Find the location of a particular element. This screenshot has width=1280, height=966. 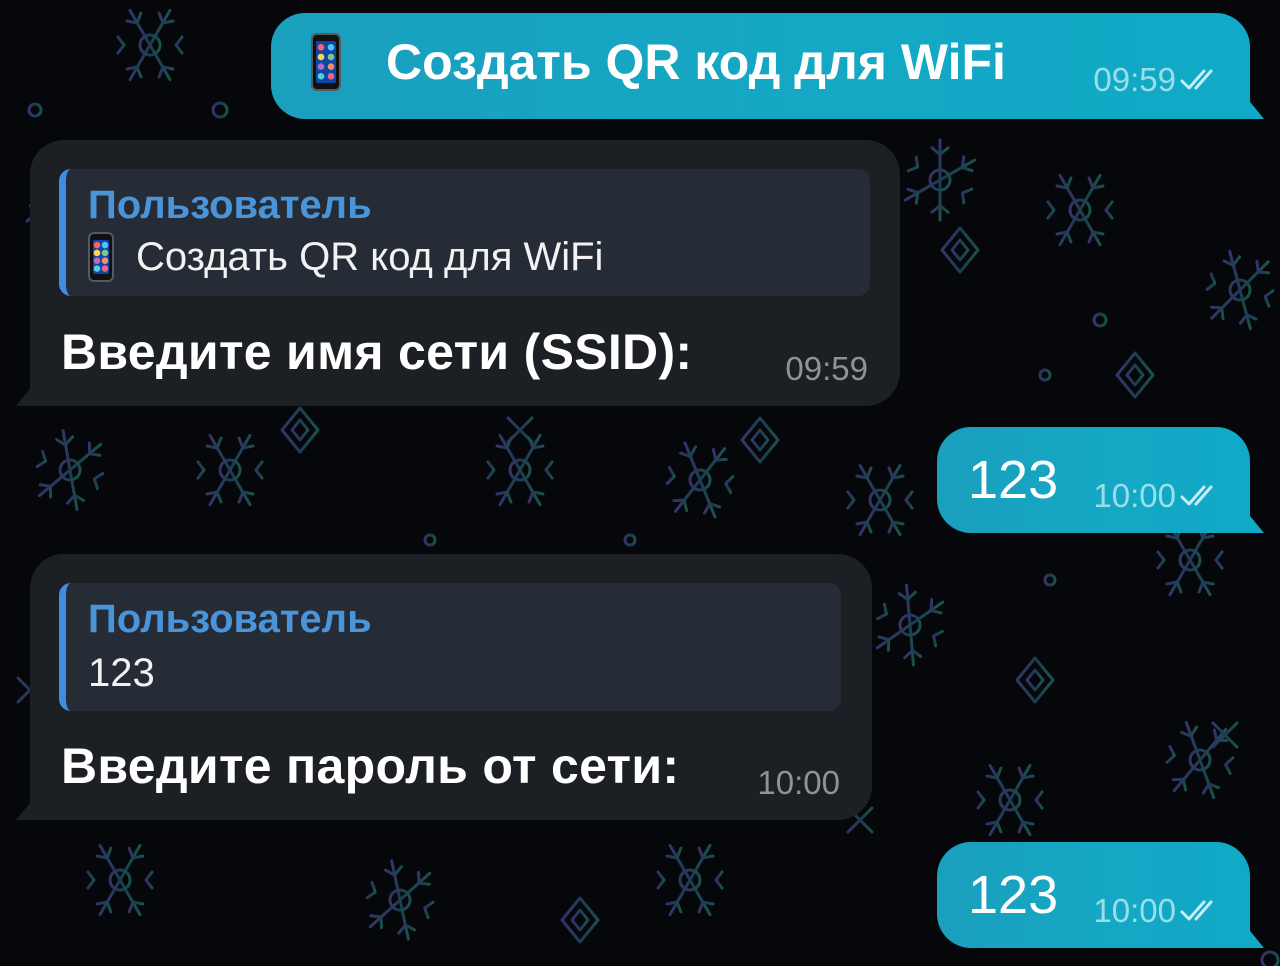

reply-text-value: 123 is located at coordinates (121, 673).